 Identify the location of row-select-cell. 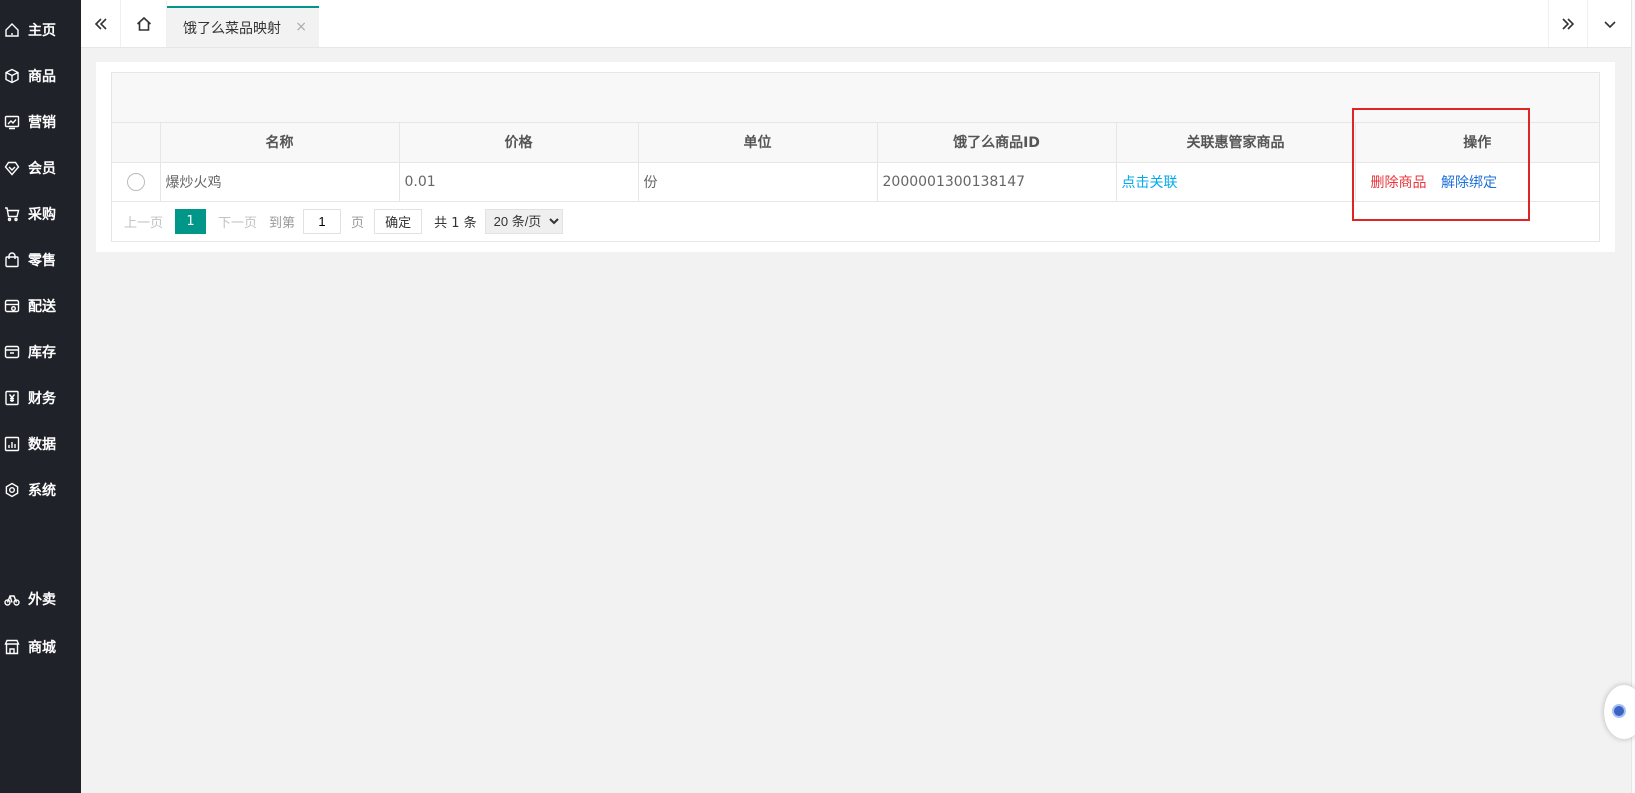
(136, 182).